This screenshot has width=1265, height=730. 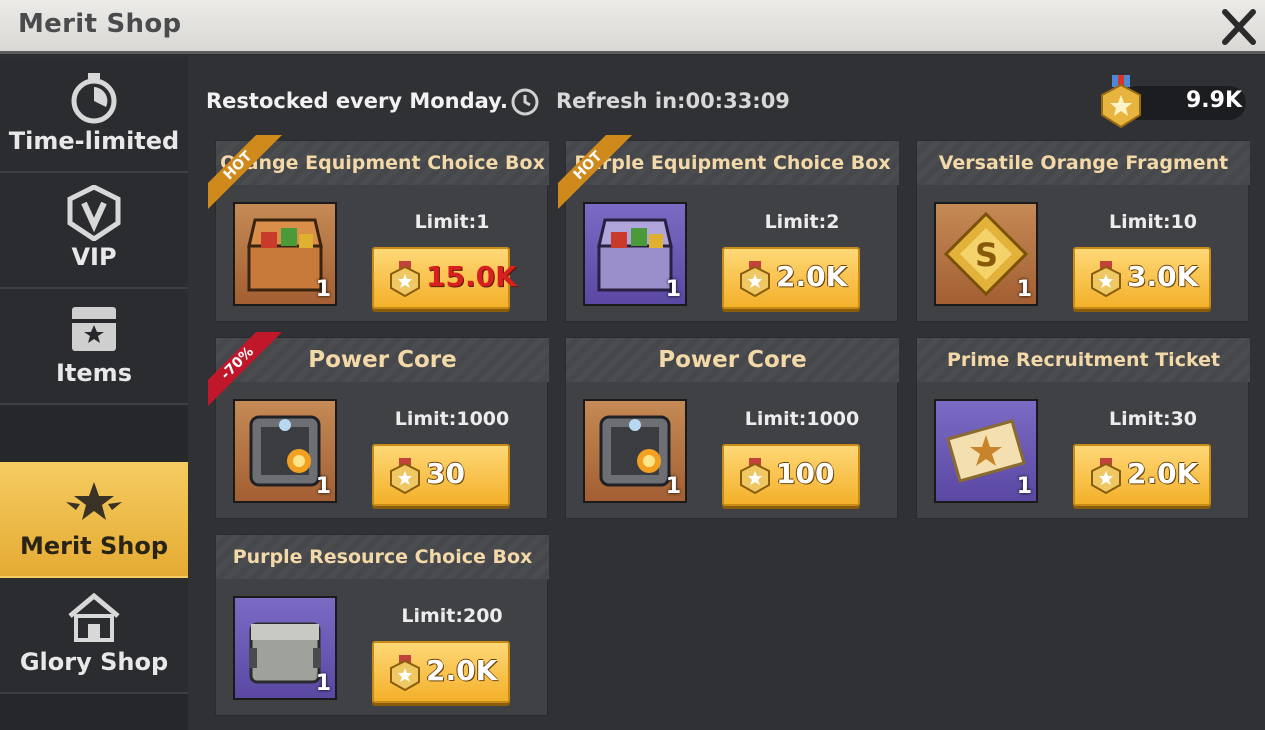 I want to click on shop-item-card: Prime Recruitment Ticket 1 Limit:30 2.0K, so click(x=1083, y=428).